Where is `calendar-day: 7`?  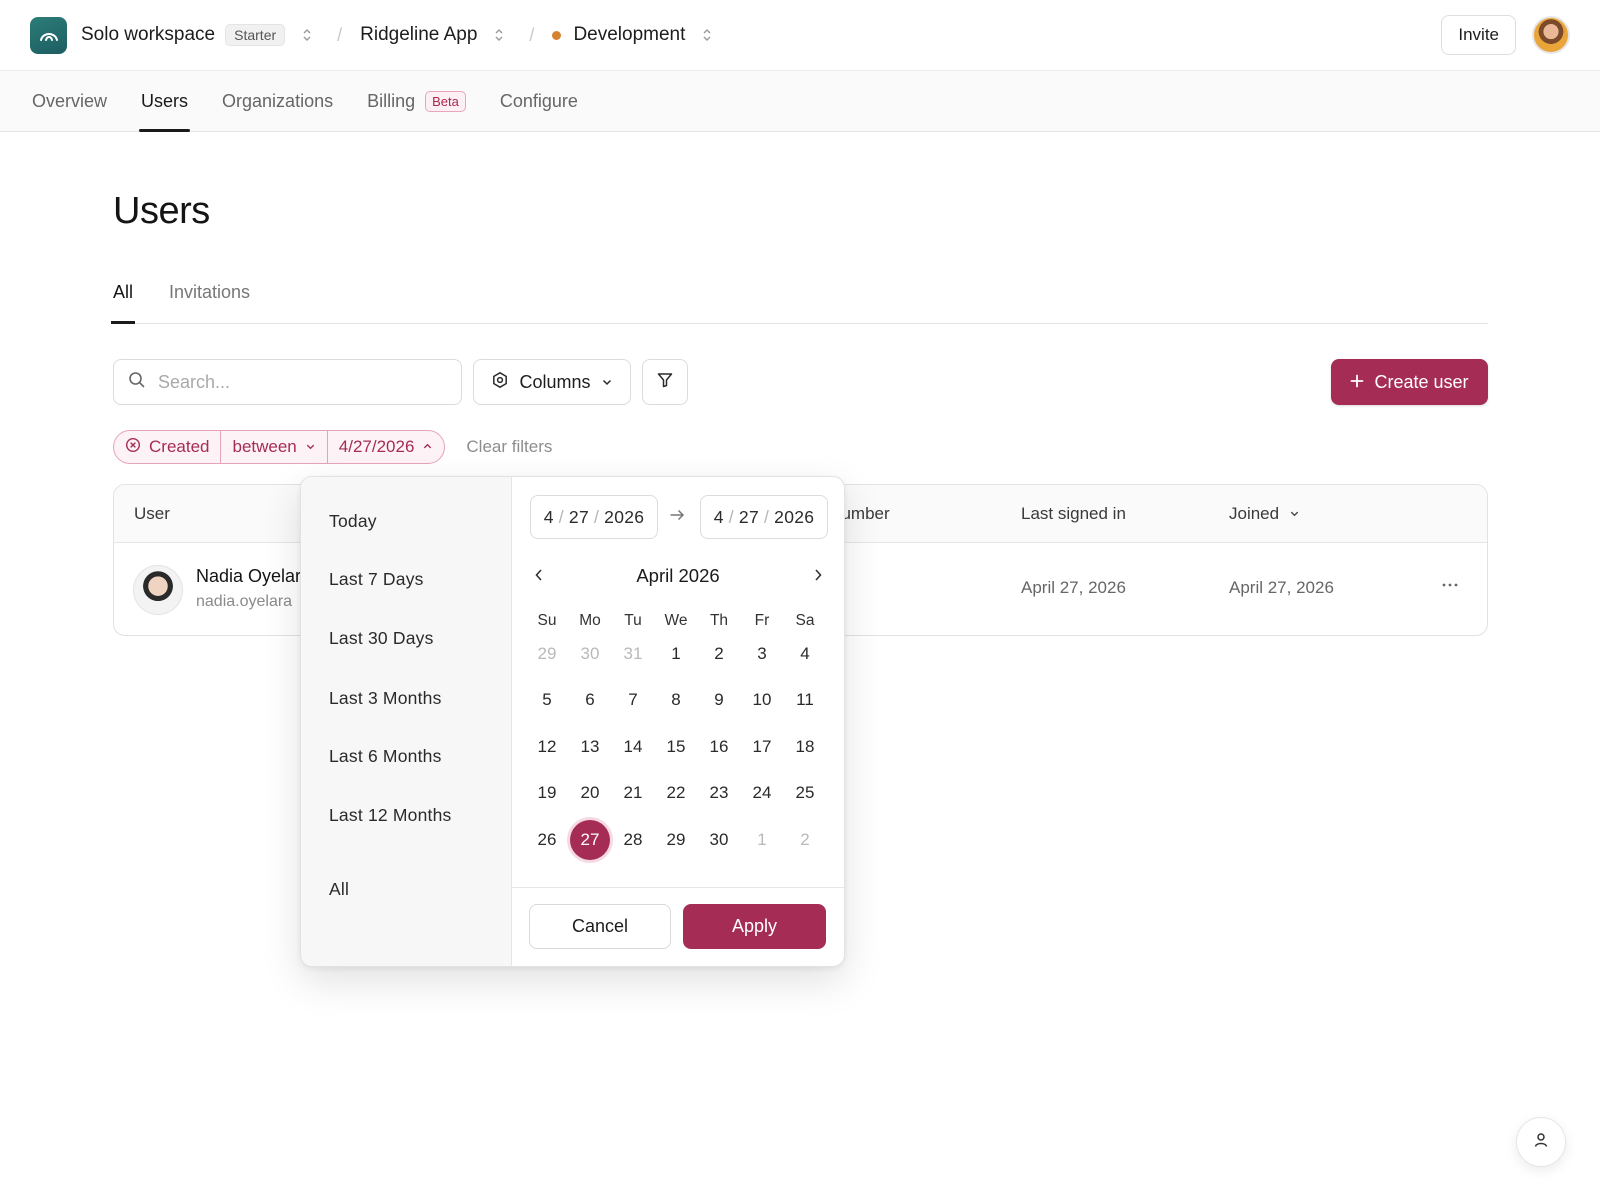 calendar-day: 7 is located at coordinates (633, 700).